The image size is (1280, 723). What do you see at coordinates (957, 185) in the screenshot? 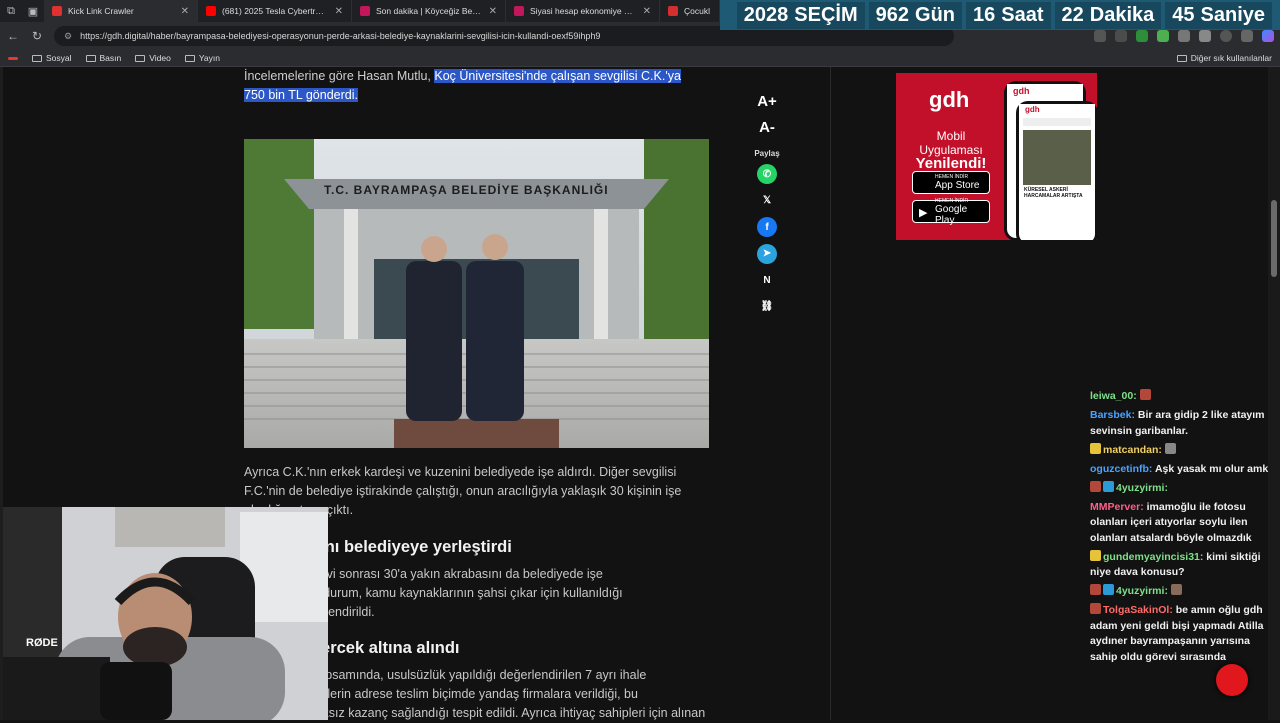
I see `store-label: App Store` at bounding box center [957, 185].